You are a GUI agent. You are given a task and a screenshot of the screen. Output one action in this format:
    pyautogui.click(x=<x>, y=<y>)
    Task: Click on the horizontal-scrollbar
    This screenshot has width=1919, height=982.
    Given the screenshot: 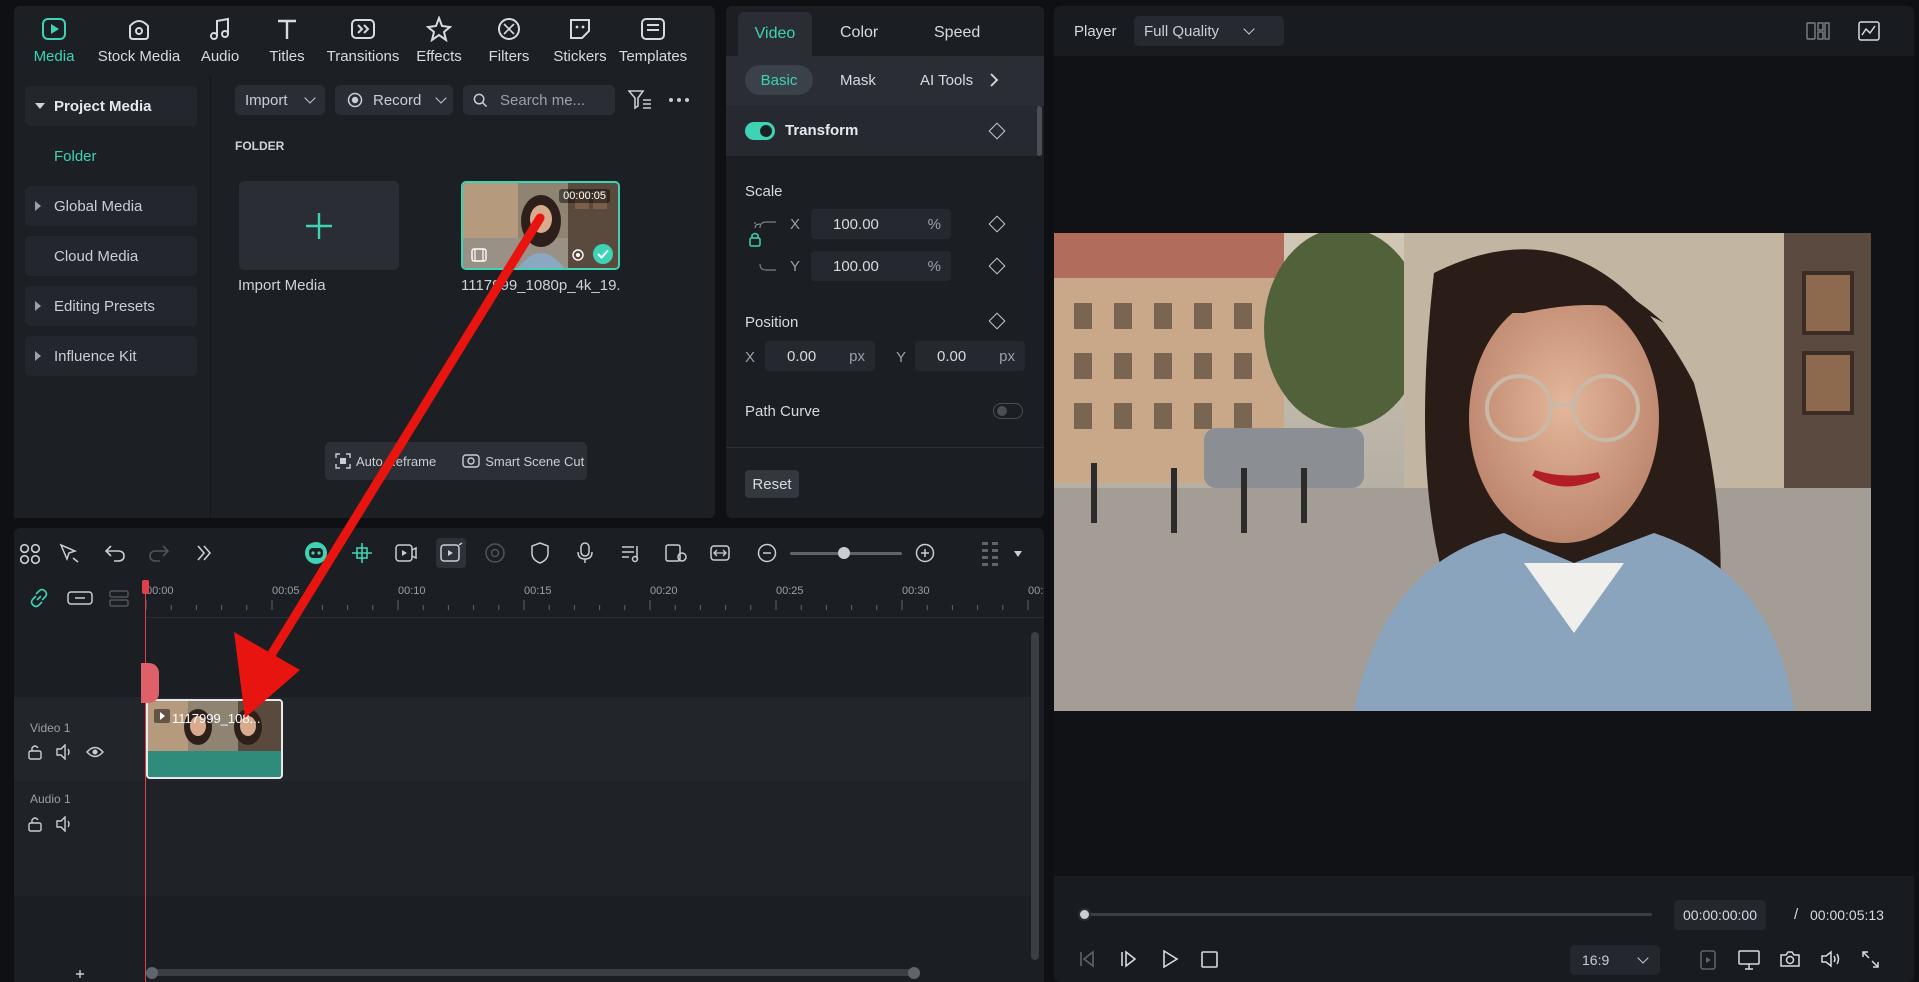 What is the action you would take?
    pyautogui.click(x=534, y=972)
    